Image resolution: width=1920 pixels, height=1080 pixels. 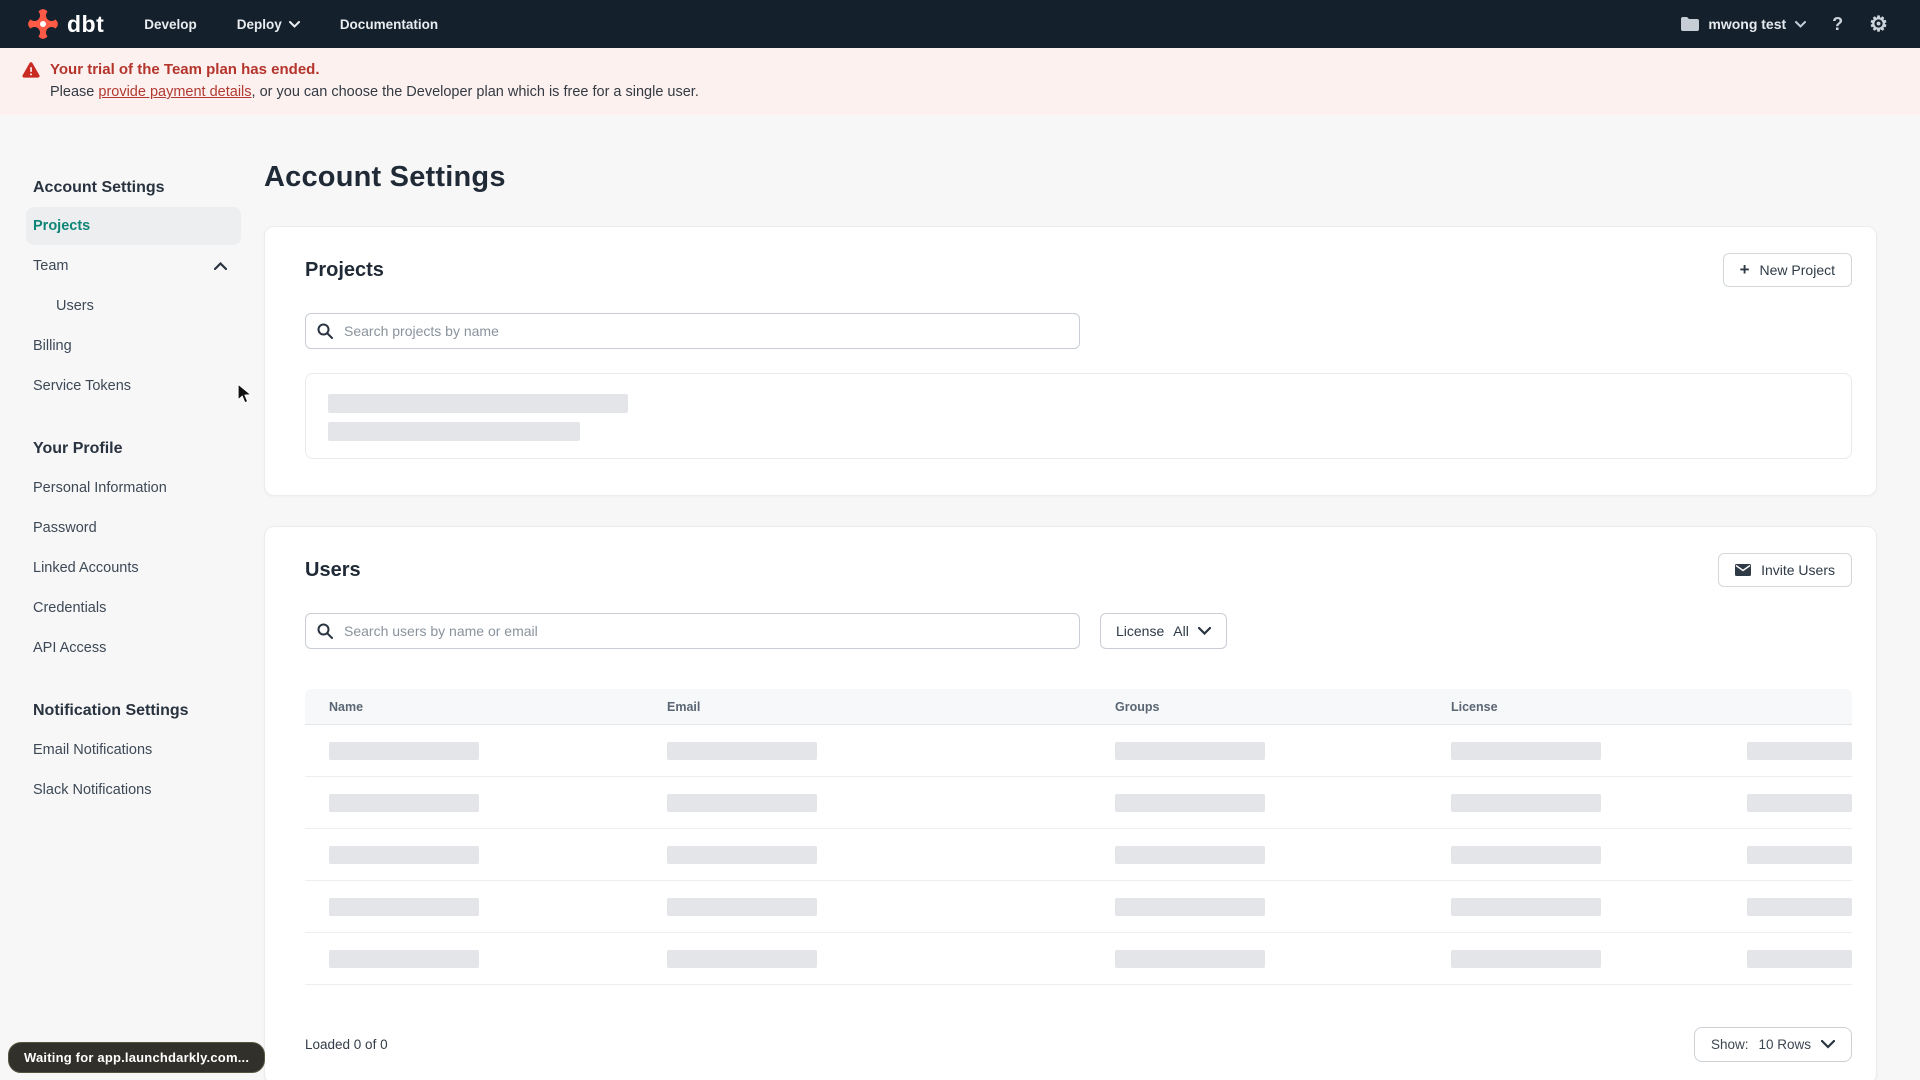 I want to click on account-name: mwong test, so click(x=1747, y=24).